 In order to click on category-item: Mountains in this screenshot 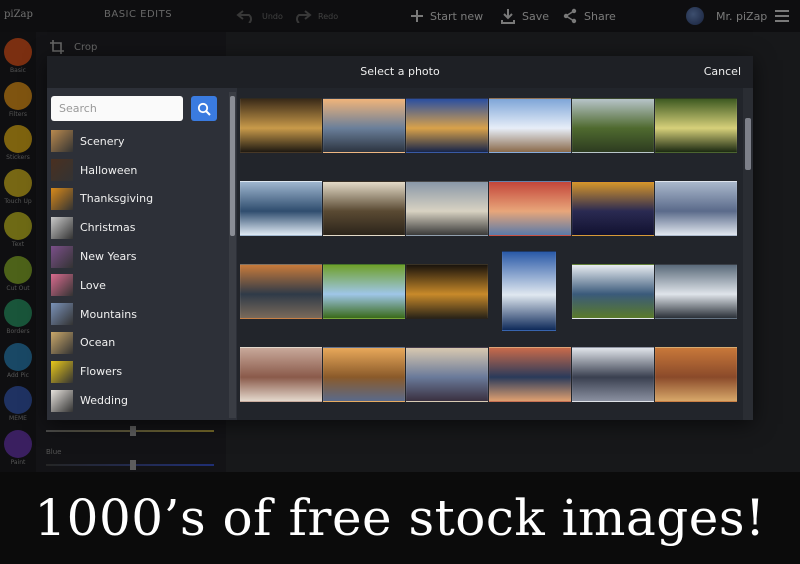, I will do `click(136, 314)`.